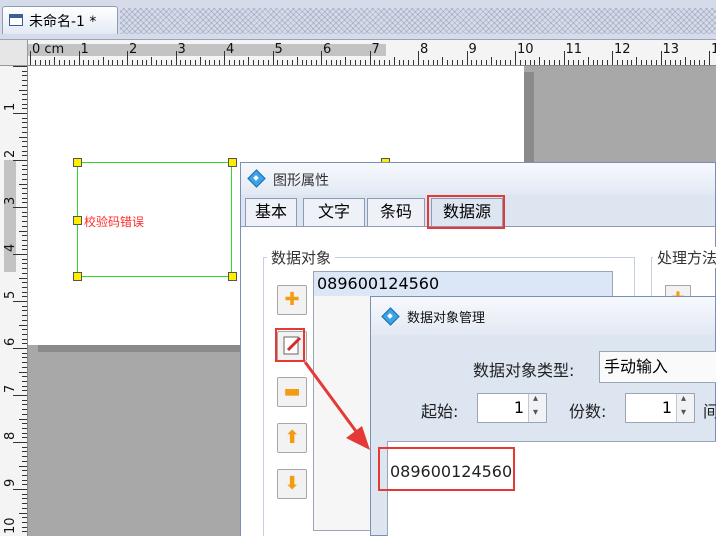  I want to click on ruler-number: 3, so click(181, 49).